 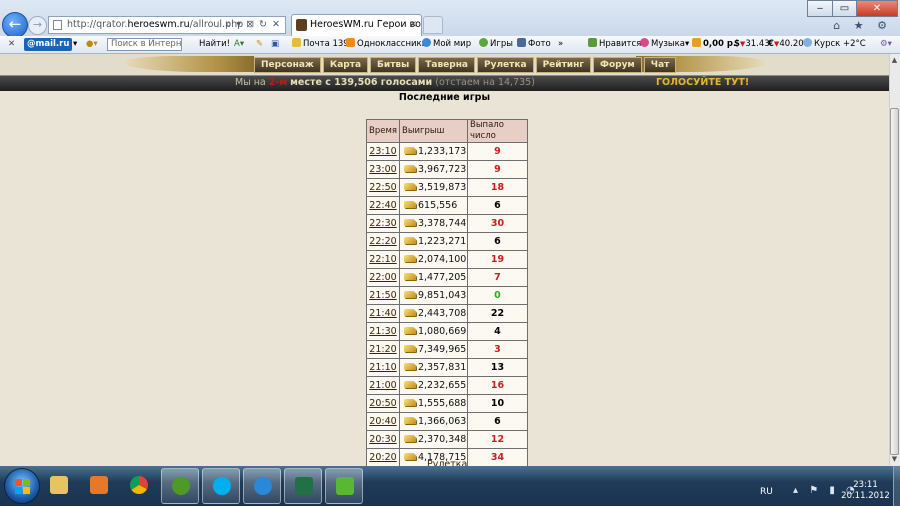 I want to click on toolbar-item-money: 0,00 р., so click(x=714, y=44).